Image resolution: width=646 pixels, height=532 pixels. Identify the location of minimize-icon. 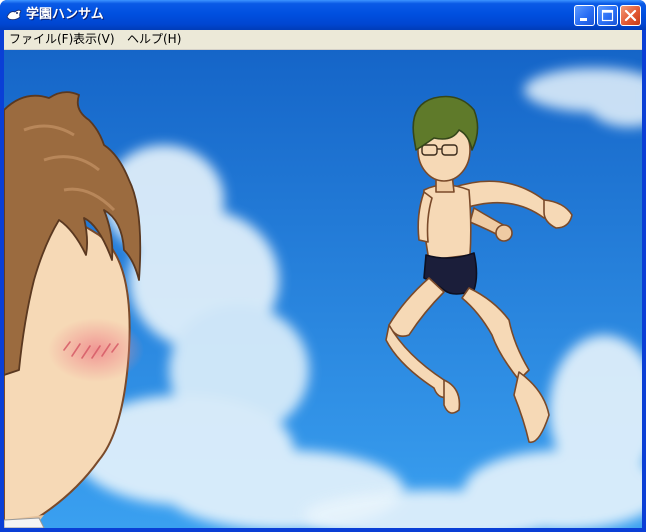
(583, 19).